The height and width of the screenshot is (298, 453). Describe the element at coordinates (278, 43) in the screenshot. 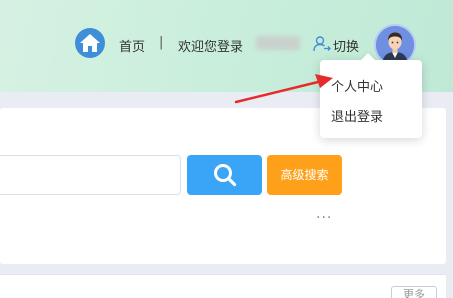

I see `blurred-username` at that location.